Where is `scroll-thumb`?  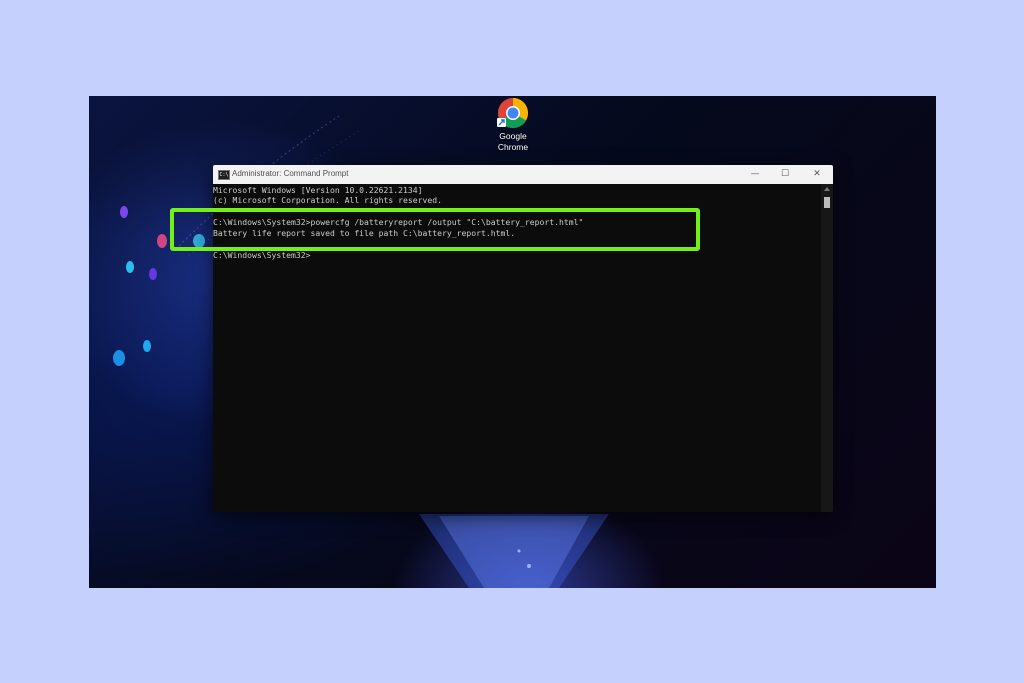 scroll-thumb is located at coordinates (827, 202).